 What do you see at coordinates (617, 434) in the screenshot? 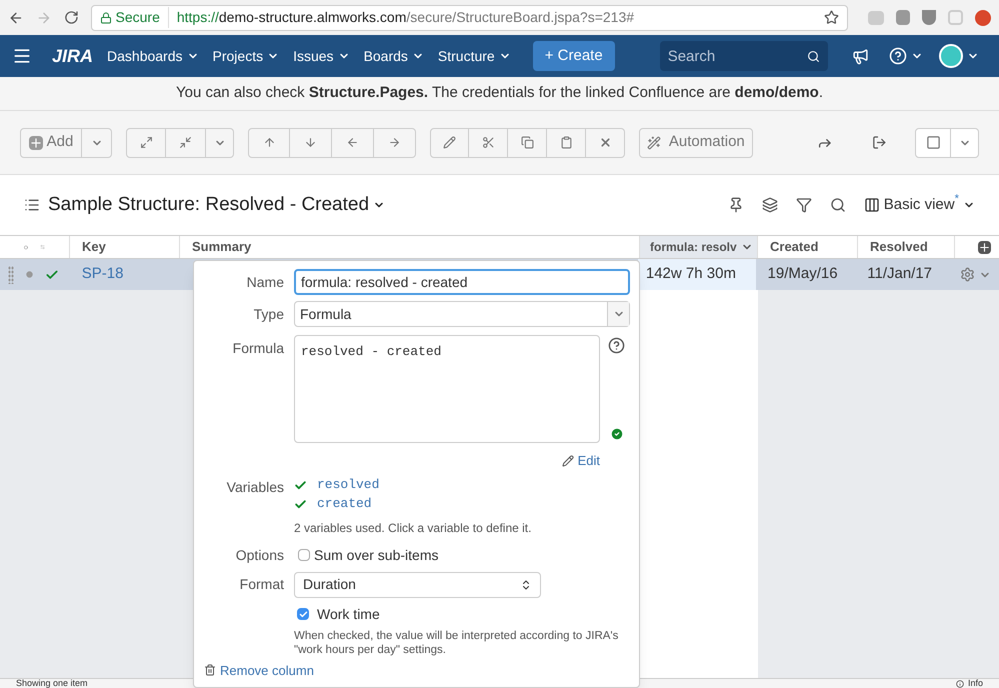
I see `valid-check-icon` at bounding box center [617, 434].